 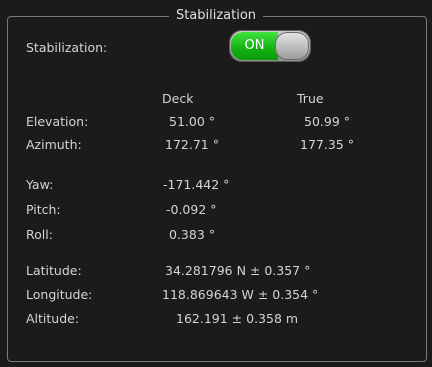 I want to click on altitude-label: Altitude:, so click(x=53, y=318).